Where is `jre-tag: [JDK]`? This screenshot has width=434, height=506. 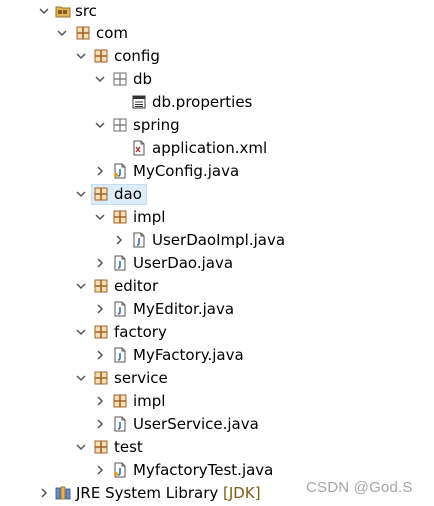 jre-tag: [JDK] is located at coordinates (242, 493).